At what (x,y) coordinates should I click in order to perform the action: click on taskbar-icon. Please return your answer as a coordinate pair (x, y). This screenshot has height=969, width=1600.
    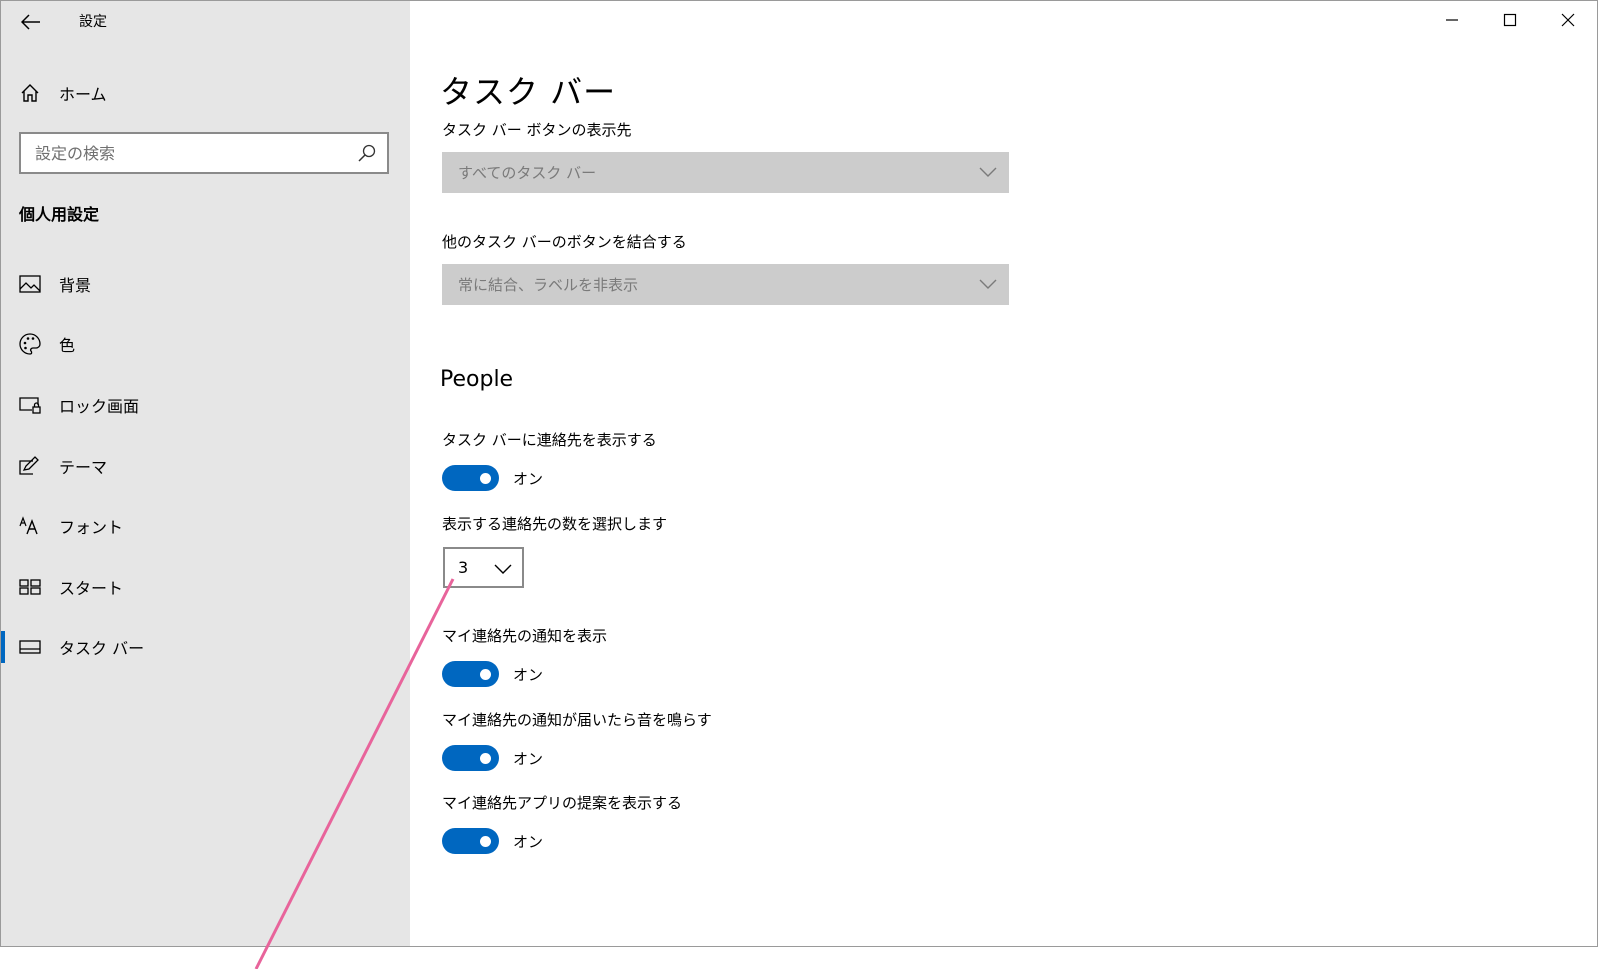
    Looking at the image, I should click on (30, 647).